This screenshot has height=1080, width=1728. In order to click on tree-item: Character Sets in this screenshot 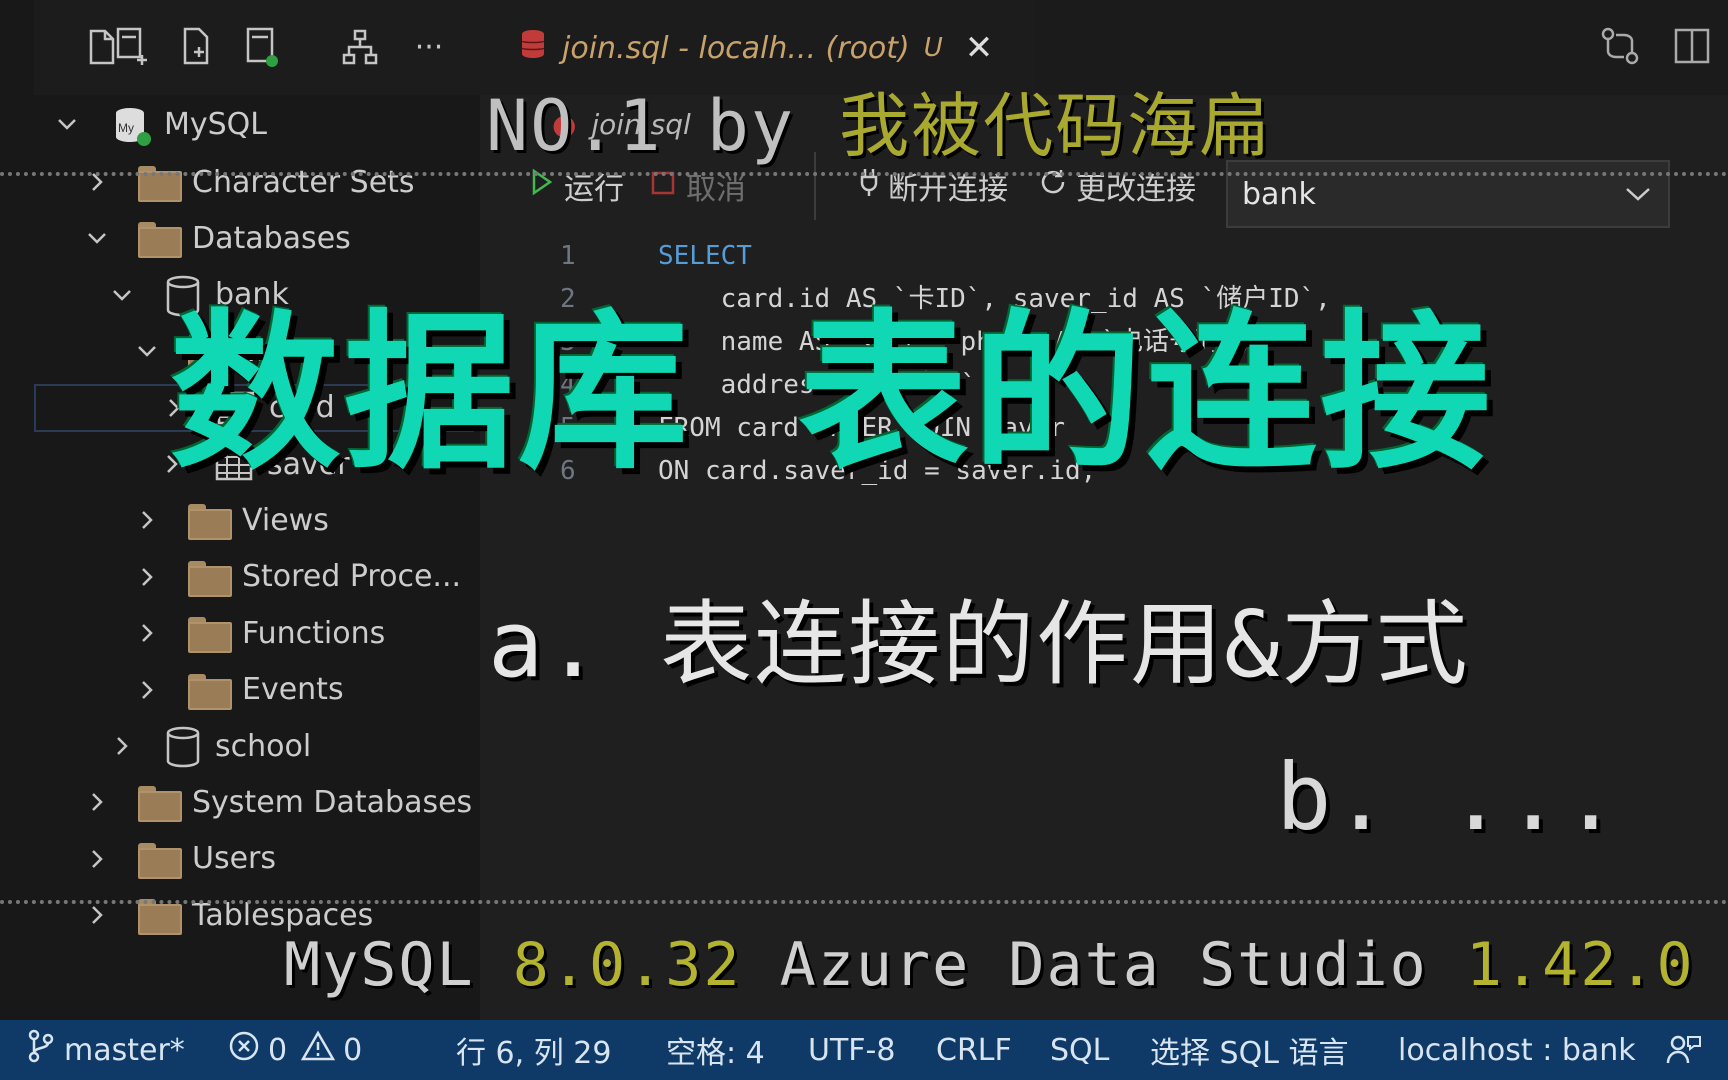, I will do `click(248, 182)`.